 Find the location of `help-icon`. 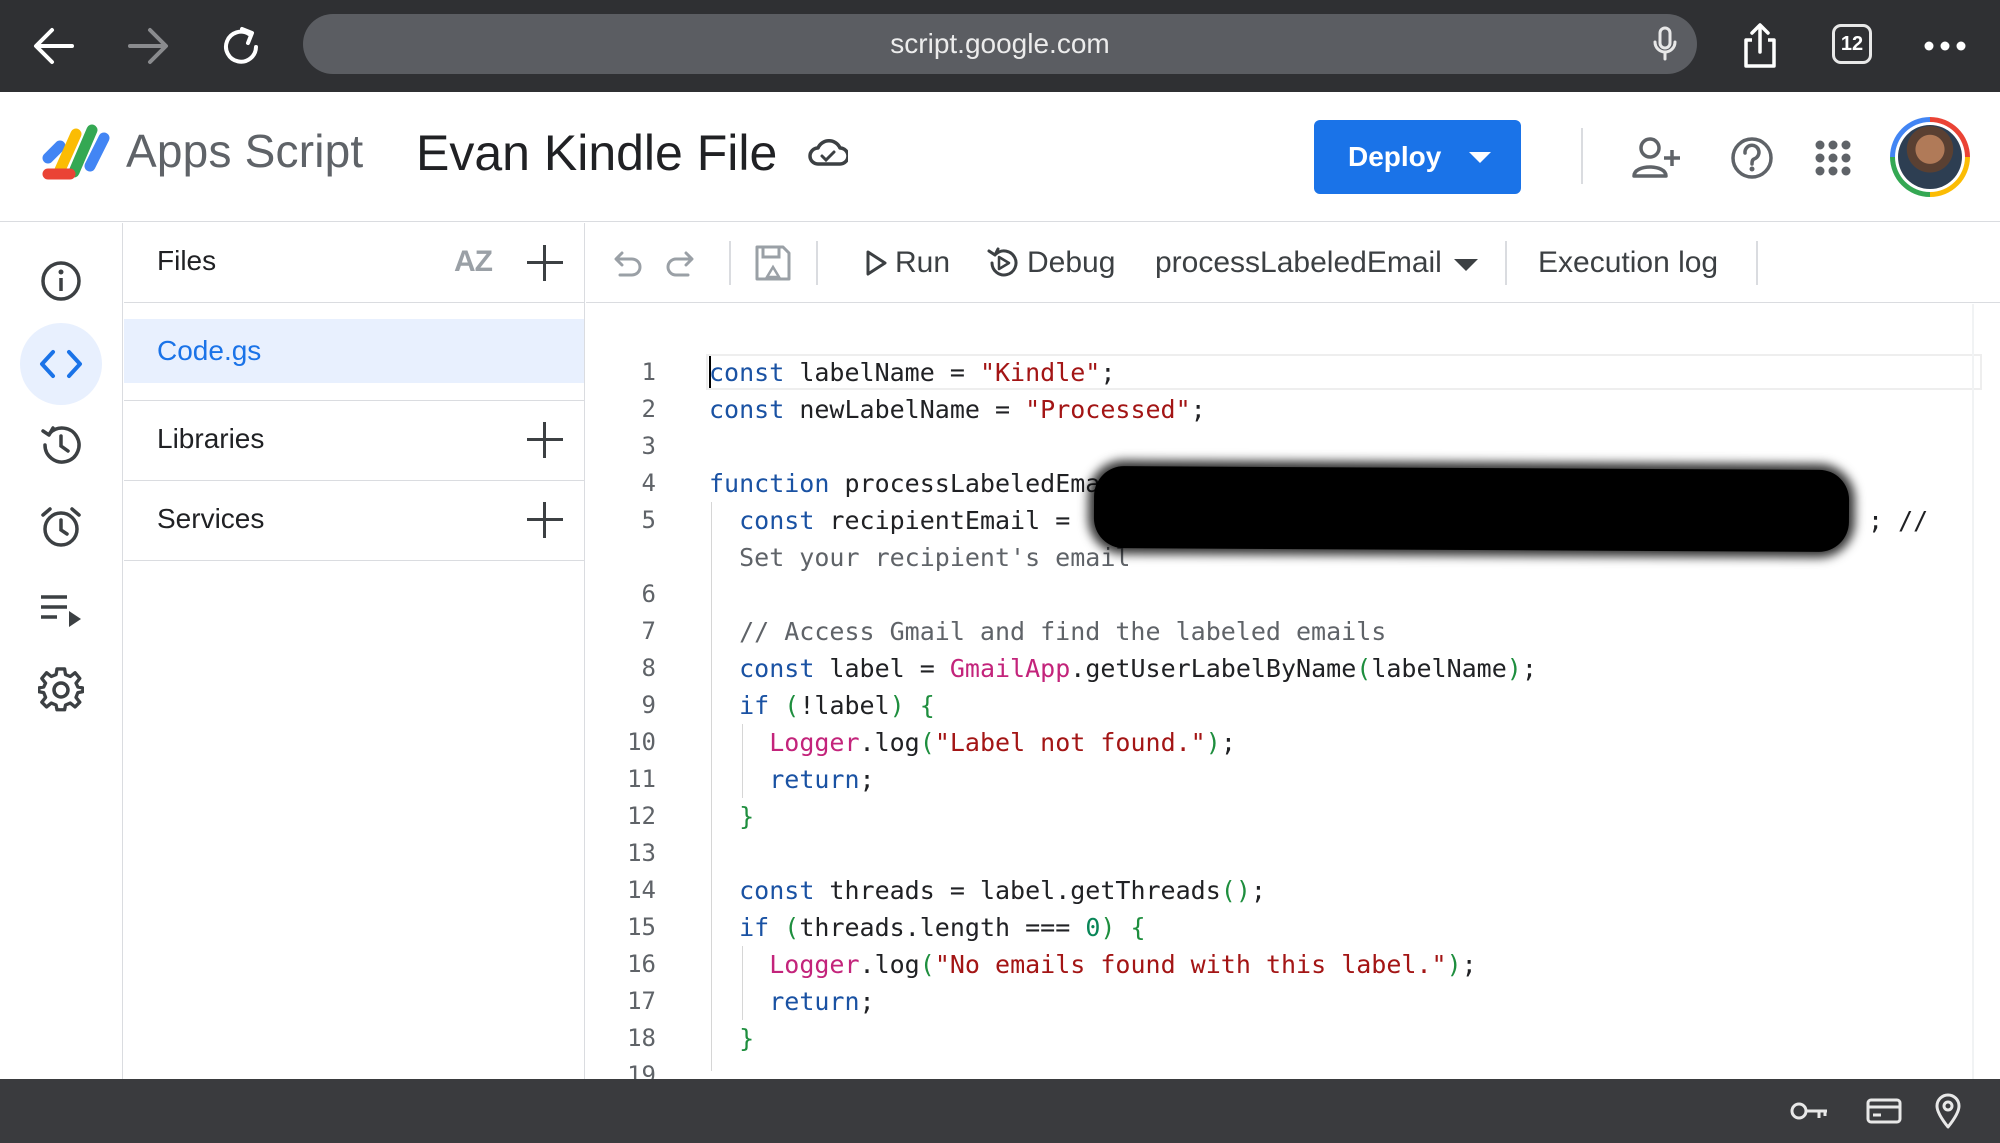

help-icon is located at coordinates (1752, 158).